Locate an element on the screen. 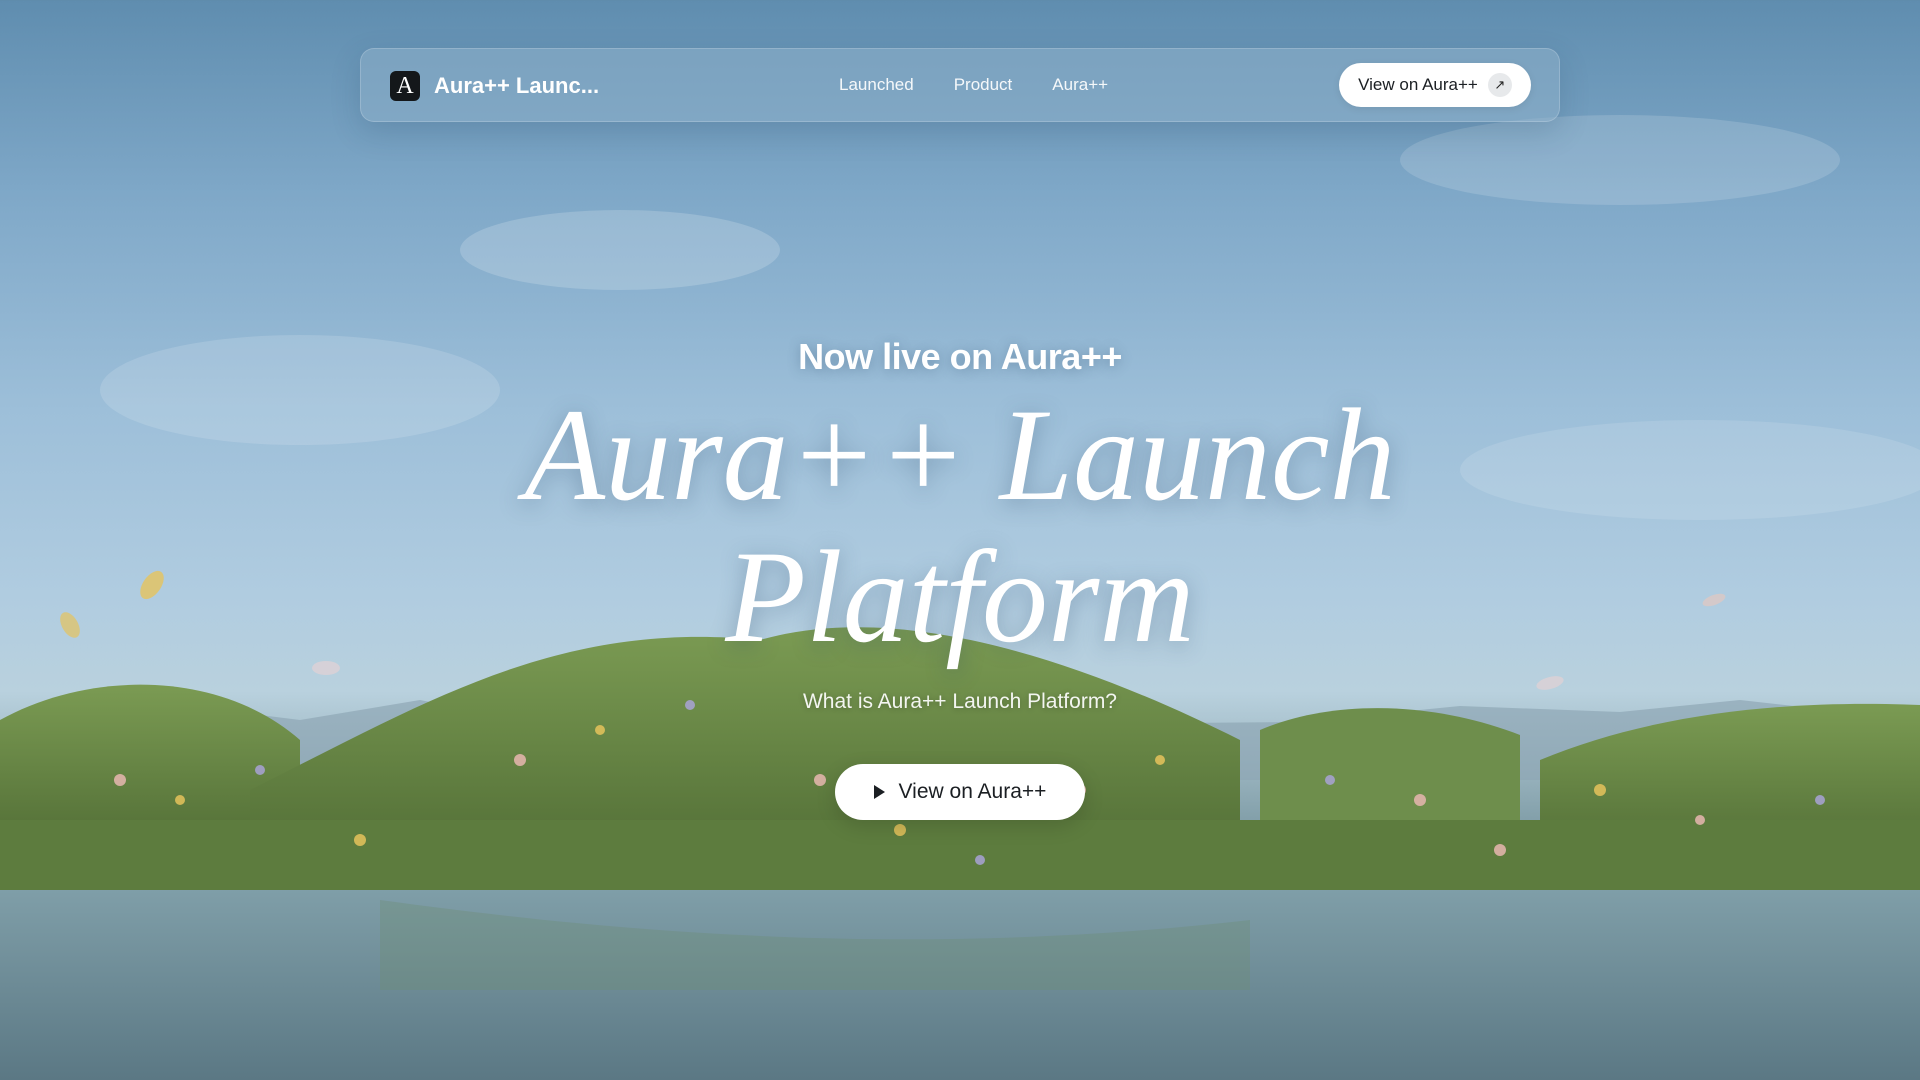  brand-logo-icon: A is located at coordinates (405, 86).